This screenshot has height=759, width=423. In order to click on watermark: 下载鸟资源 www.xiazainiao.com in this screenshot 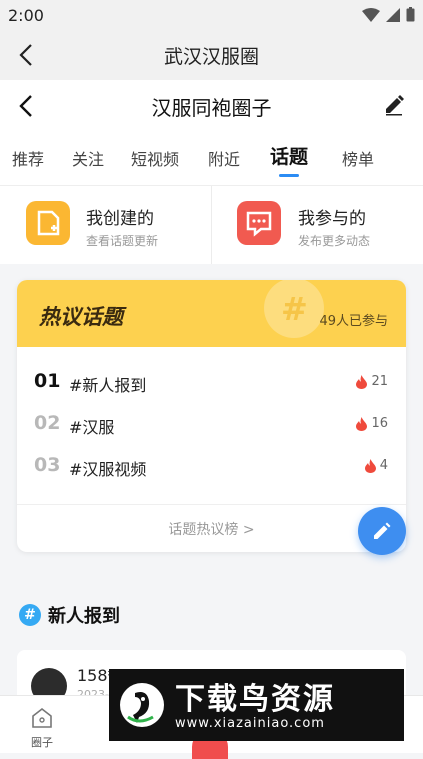, I will do `click(256, 705)`.